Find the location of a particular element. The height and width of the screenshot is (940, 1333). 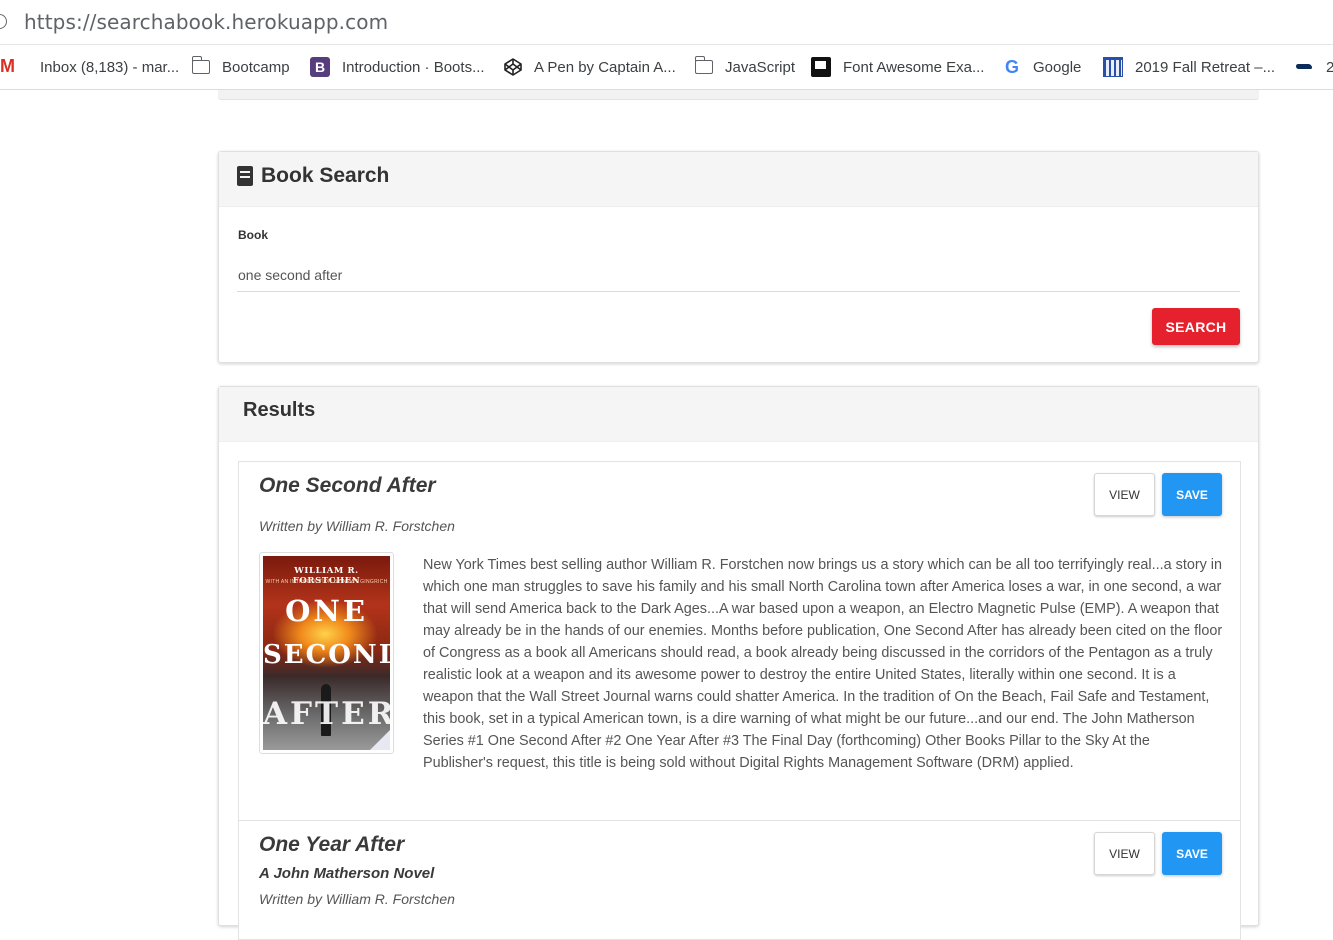

cover-intro: WITH AN INTRODUCTION BY NEWT GINGRICH is located at coordinates (326, 582).